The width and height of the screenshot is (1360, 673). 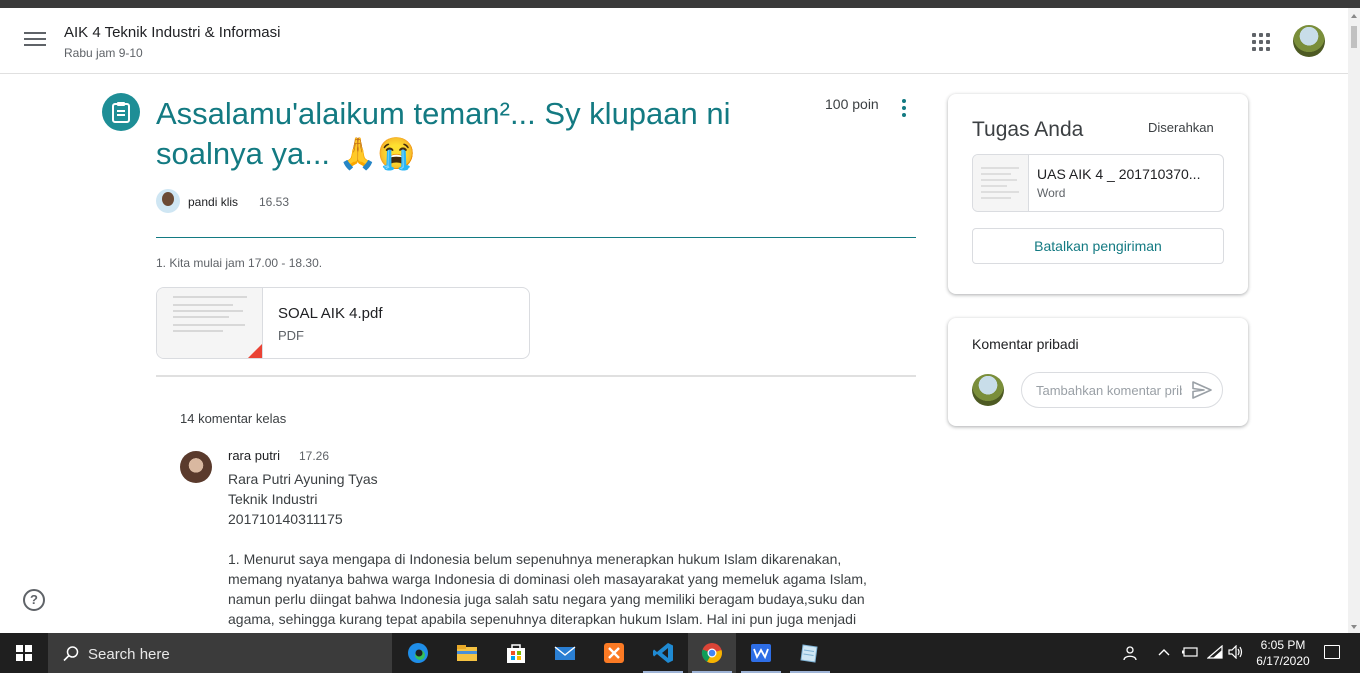 I want to click on store-app, so click(x=516, y=653).